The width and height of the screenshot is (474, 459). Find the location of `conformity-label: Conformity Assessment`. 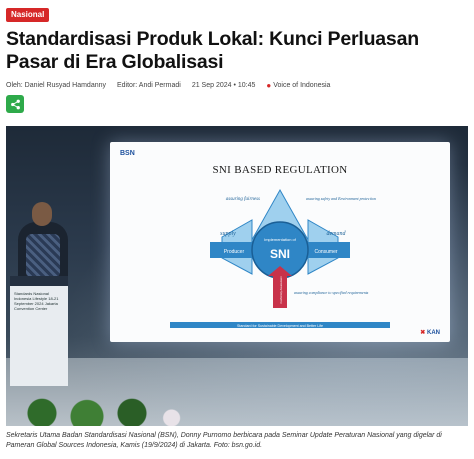

conformity-label: Conformity Assessment is located at coordinates (281, 290).